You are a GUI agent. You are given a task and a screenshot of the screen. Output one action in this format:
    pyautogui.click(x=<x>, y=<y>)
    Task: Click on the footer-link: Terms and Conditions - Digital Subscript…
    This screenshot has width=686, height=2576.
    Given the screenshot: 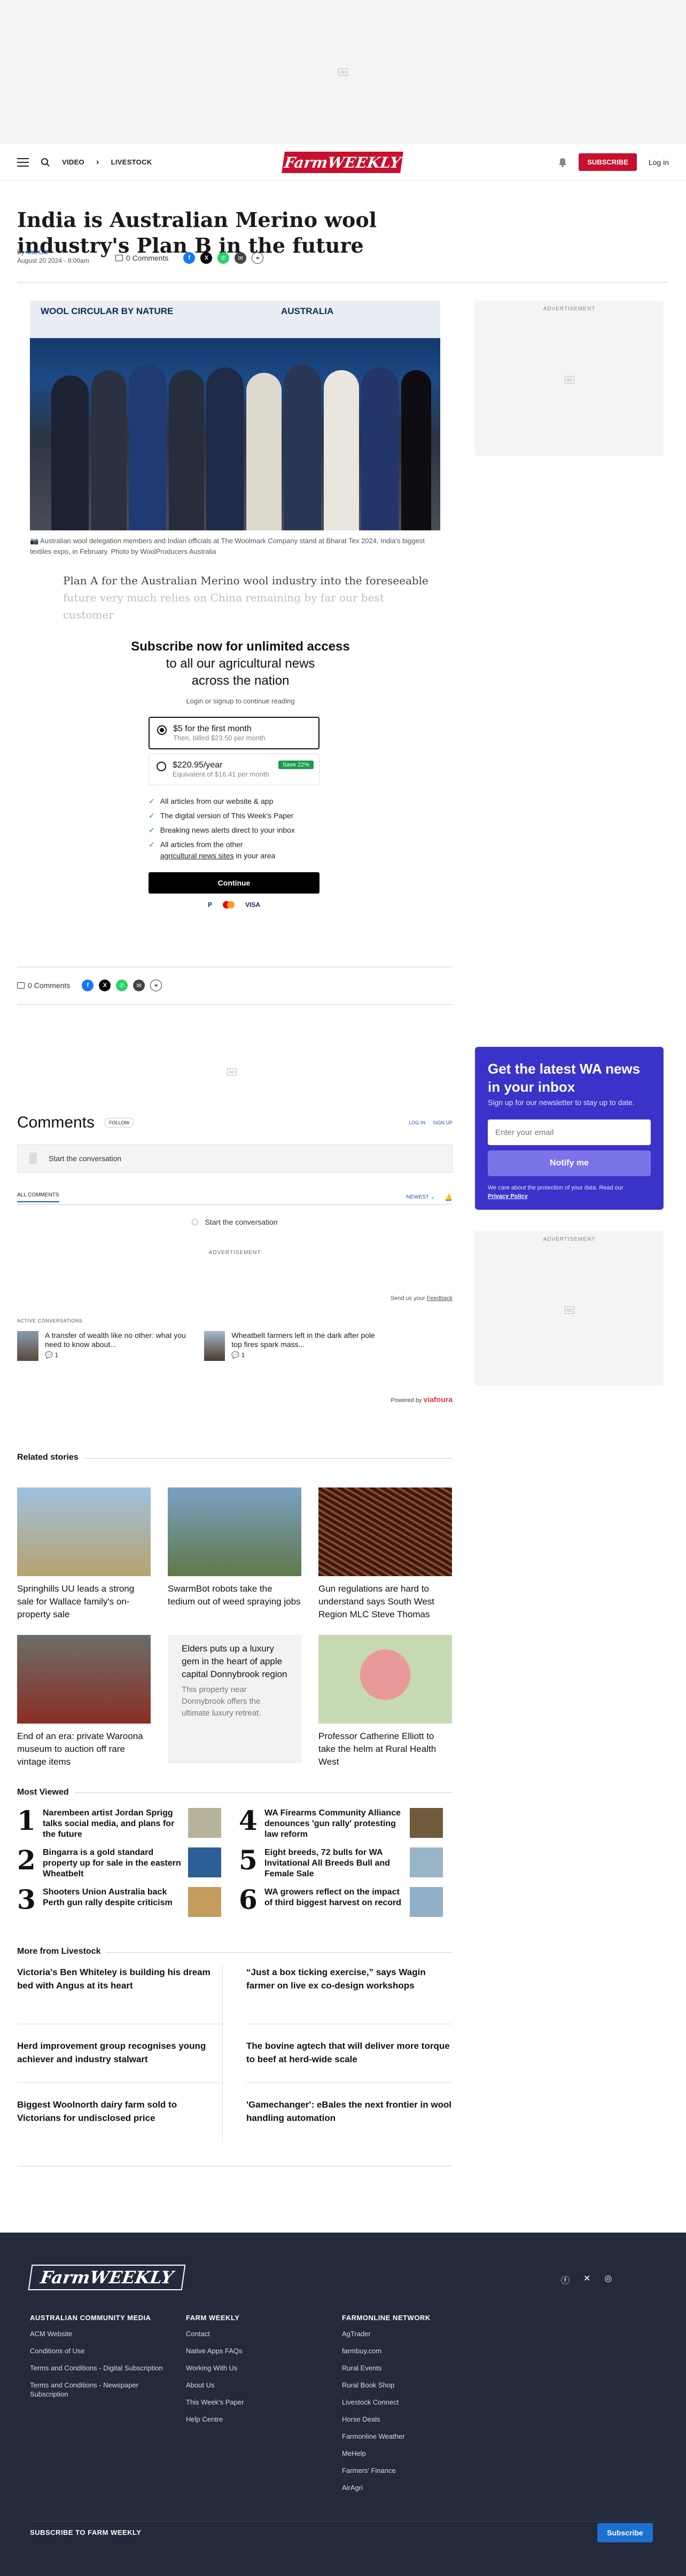 What is the action you would take?
    pyautogui.click(x=99, y=2368)
    